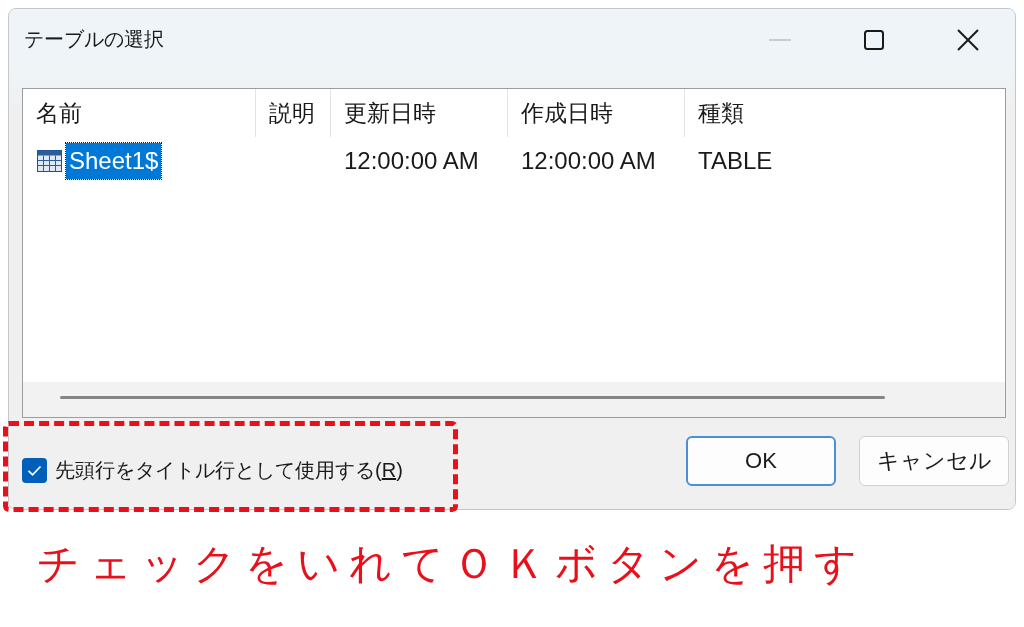  I want to click on ok-button: OK, so click(761, 461).